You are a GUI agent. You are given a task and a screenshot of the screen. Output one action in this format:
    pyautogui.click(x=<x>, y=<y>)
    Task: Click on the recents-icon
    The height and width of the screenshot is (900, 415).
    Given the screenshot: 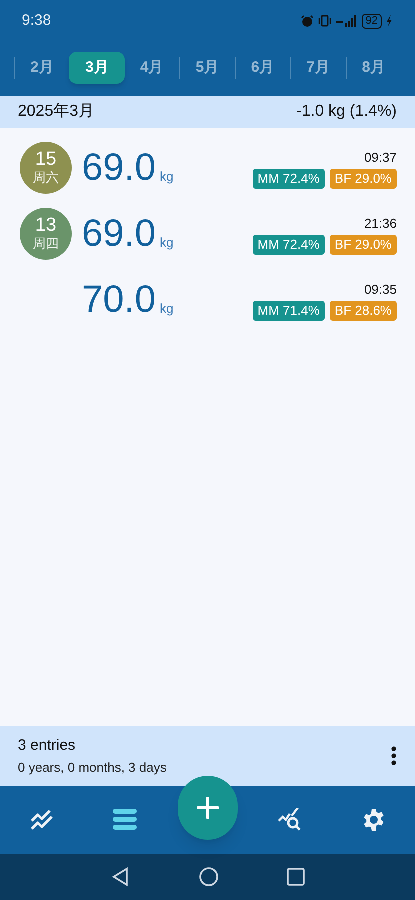 What is the action you would take?
    pyautogui.click(x=295, y=877)
    